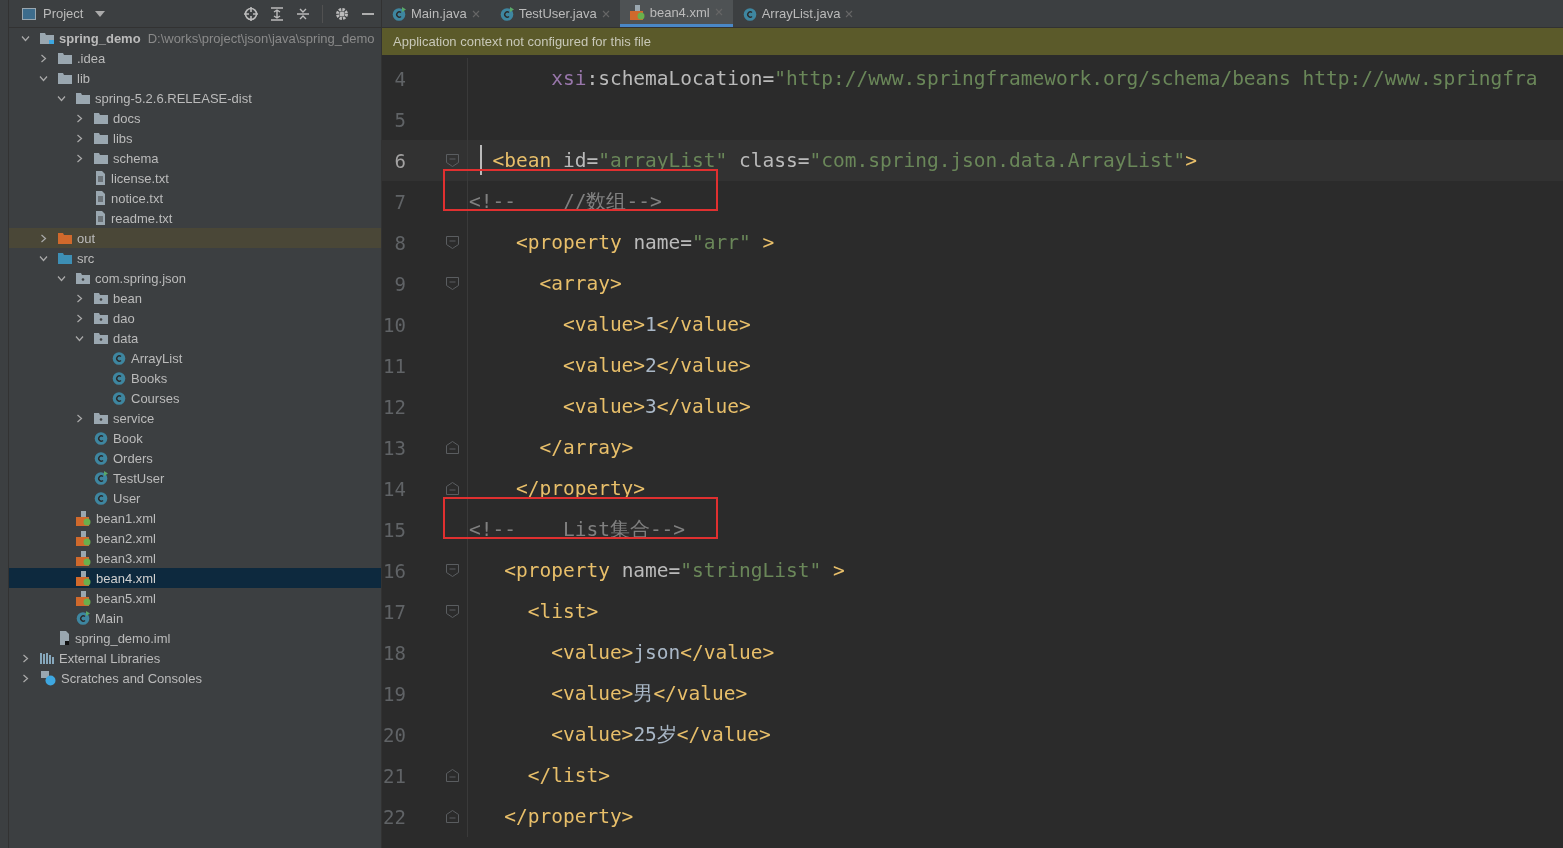 The width and height of the screenshot is (1563, 848). Describe the element at coordinates (342, 13) in the screenshot. I see `settings-icon` at that location.